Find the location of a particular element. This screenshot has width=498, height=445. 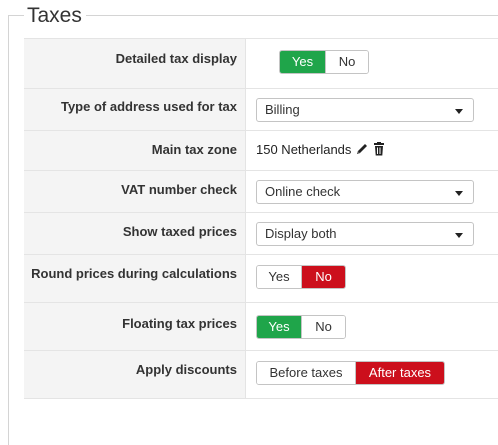

row-label: Apply discounts is located at coordinates (135, 374).